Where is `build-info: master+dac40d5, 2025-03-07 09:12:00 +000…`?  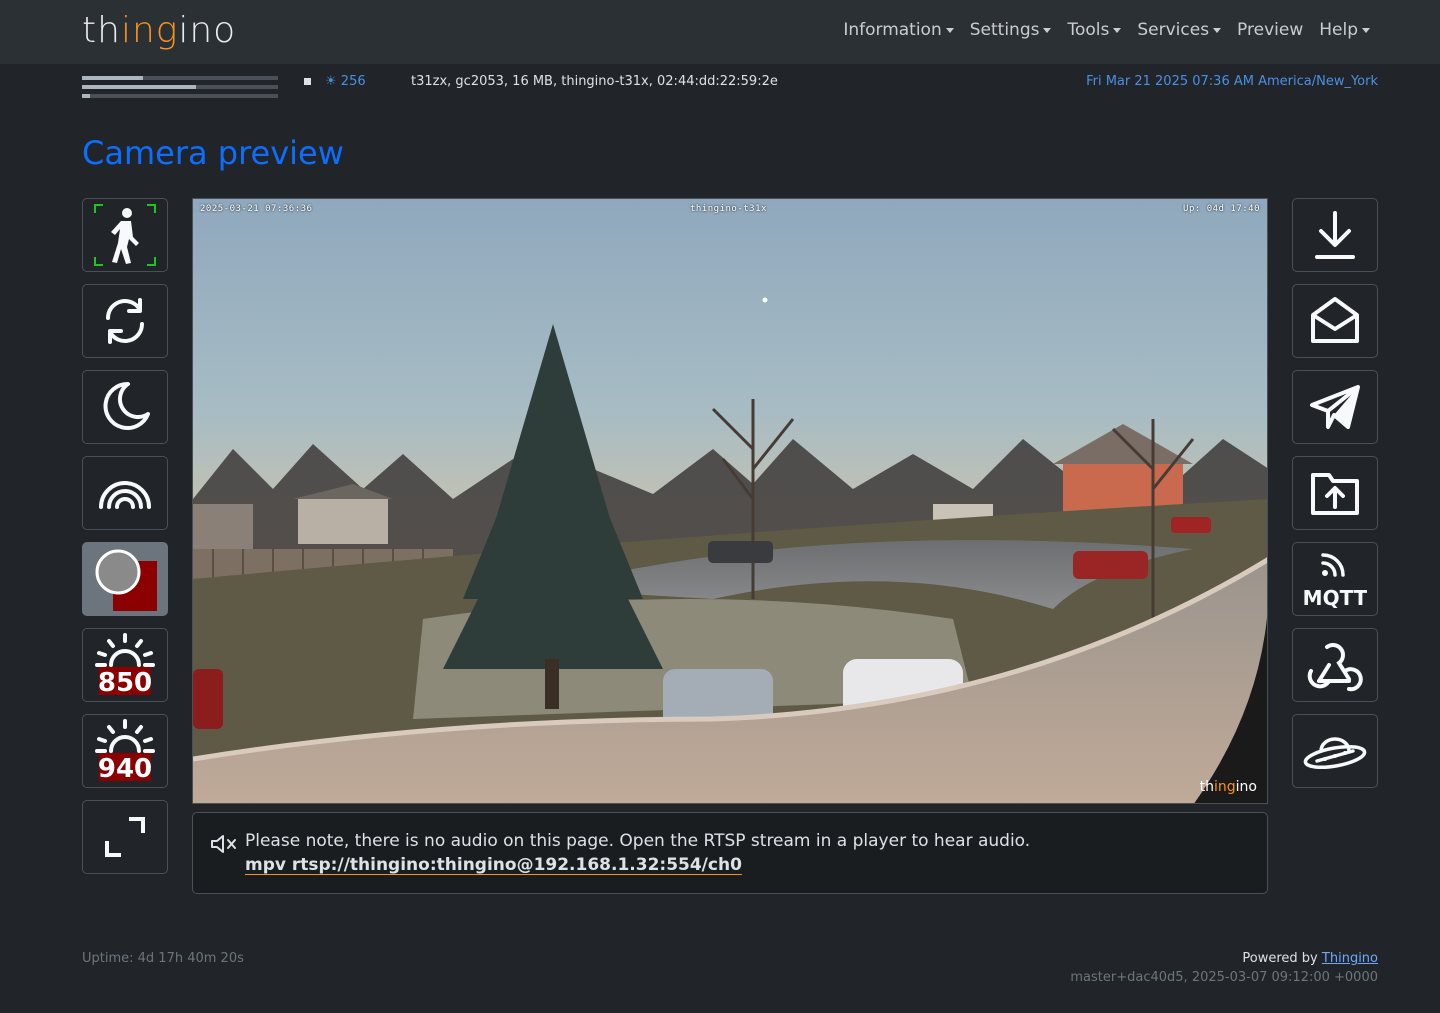
build-info: master+dac40d5, 2025-03-07 09:12:00 +000… is located at coordinates (1224, 977).